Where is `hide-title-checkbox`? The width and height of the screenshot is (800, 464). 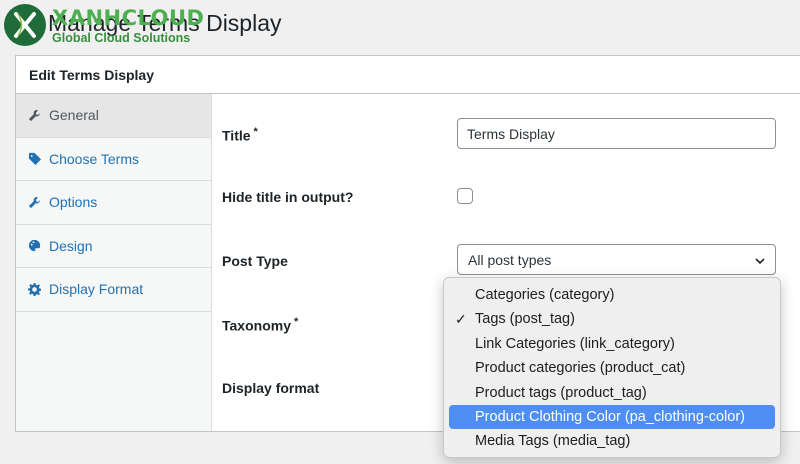 hide-title-checkbox is located at coordinates (465, 196).